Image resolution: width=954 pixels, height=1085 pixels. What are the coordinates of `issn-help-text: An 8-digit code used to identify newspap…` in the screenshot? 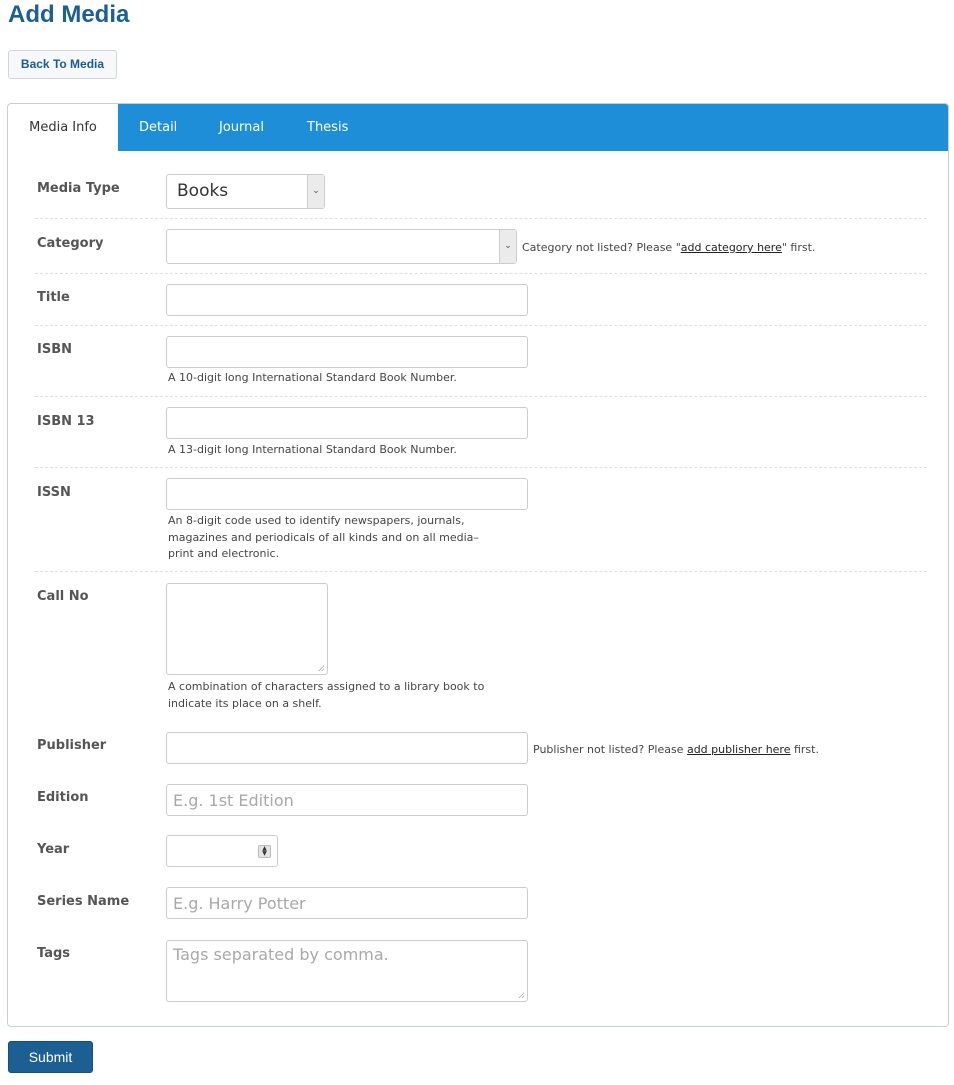 It's located at (323, 537).